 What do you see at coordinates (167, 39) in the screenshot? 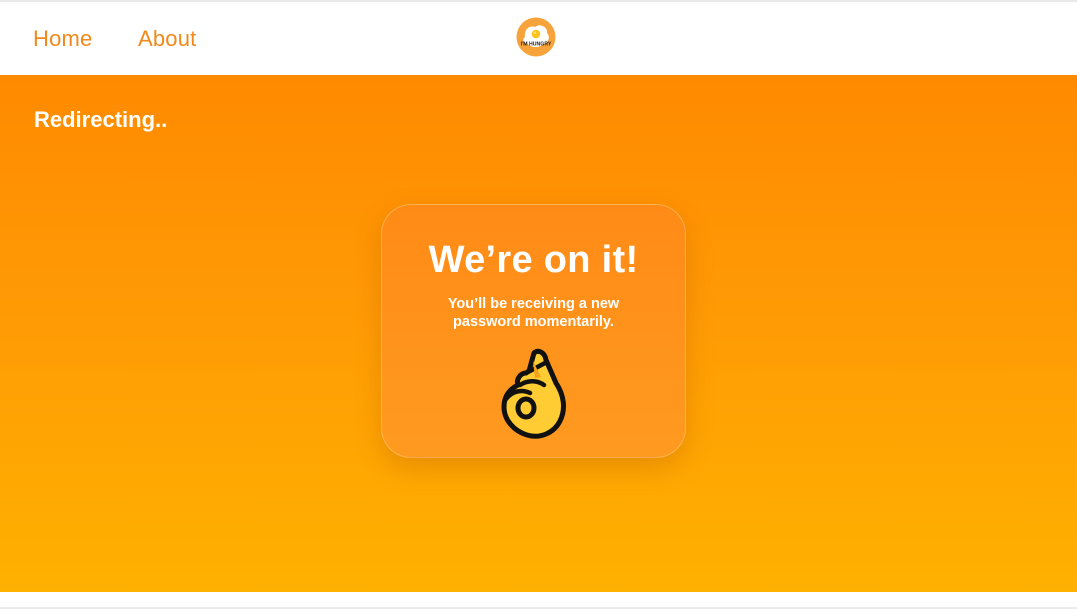
I see `nav-about-link: About` at bounding box center [167, 39].